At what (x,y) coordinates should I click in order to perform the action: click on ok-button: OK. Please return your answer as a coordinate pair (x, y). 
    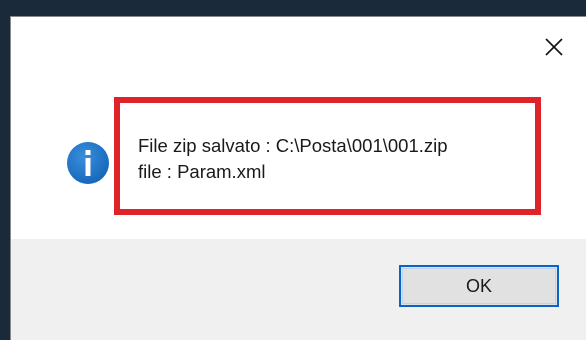
    Looking at the image, I should click on (479, 286).